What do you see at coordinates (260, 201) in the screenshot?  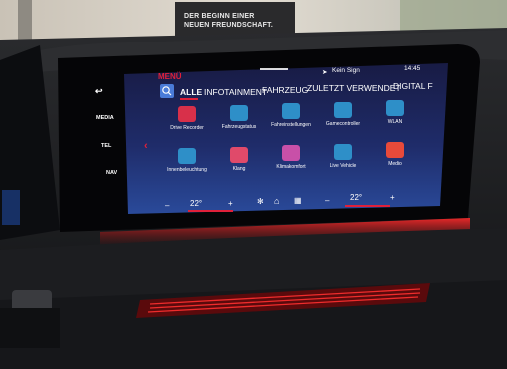 I see `fan-icon: ✻` at bounding box center [260, 201].